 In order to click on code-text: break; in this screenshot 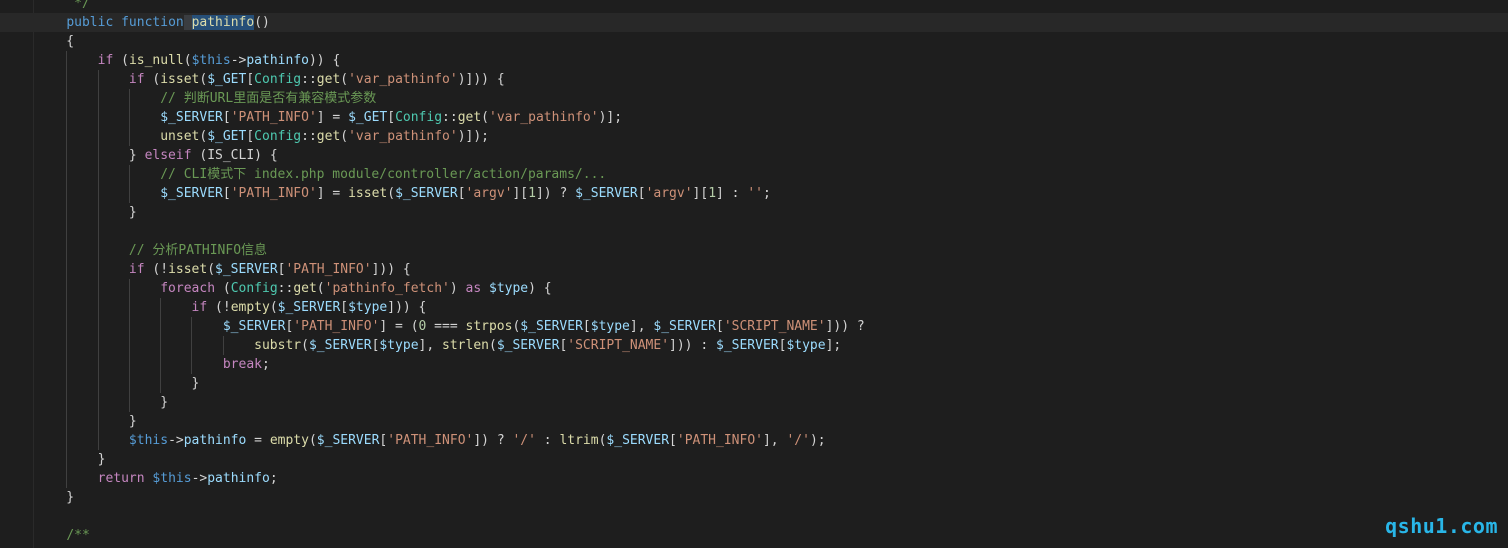, I will do `click(152, 364)`.